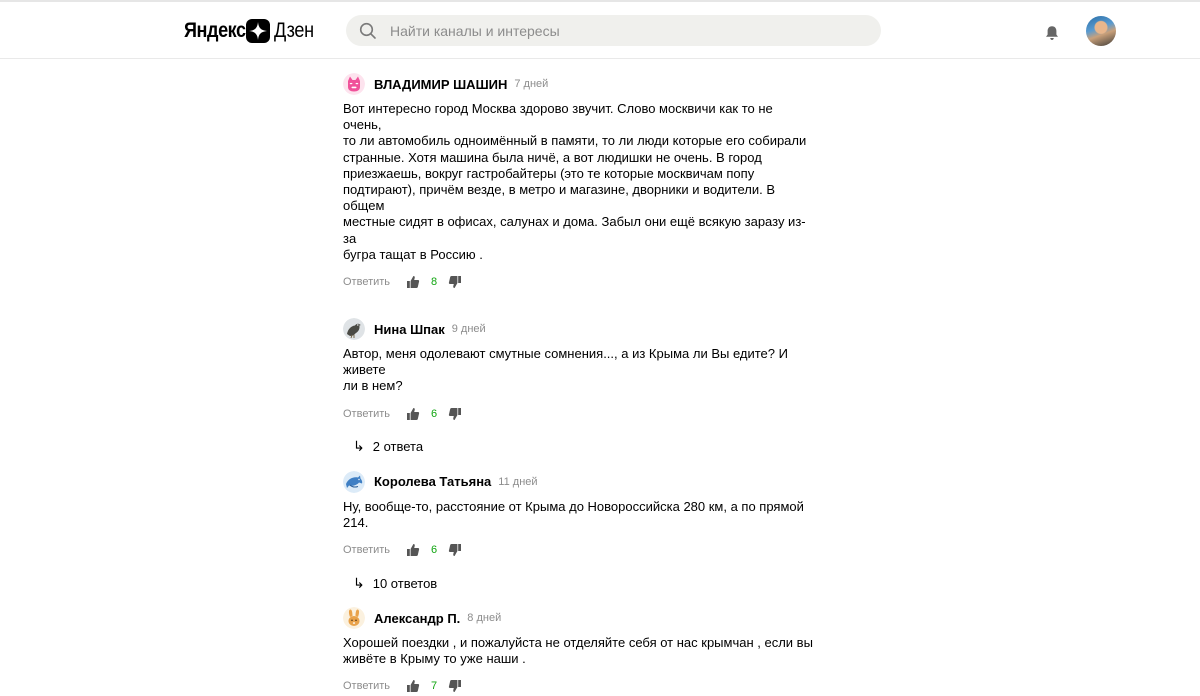  What do you see at coordinates (354, 481) in the screenshot?
I see `blue-dolphin-avatar` at bounding box center [354, 481].